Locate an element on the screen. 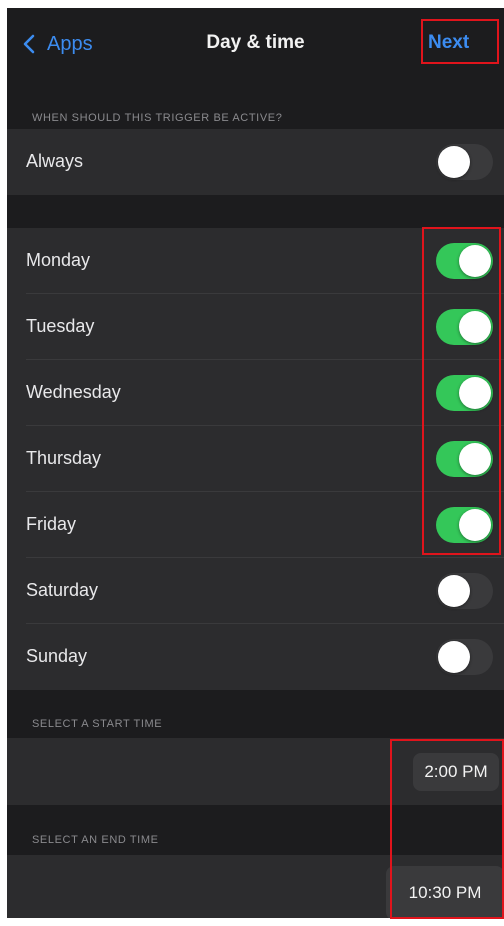 This screenshot has height=926, width=504. friday-toggle is located at coordinates (464, 525).